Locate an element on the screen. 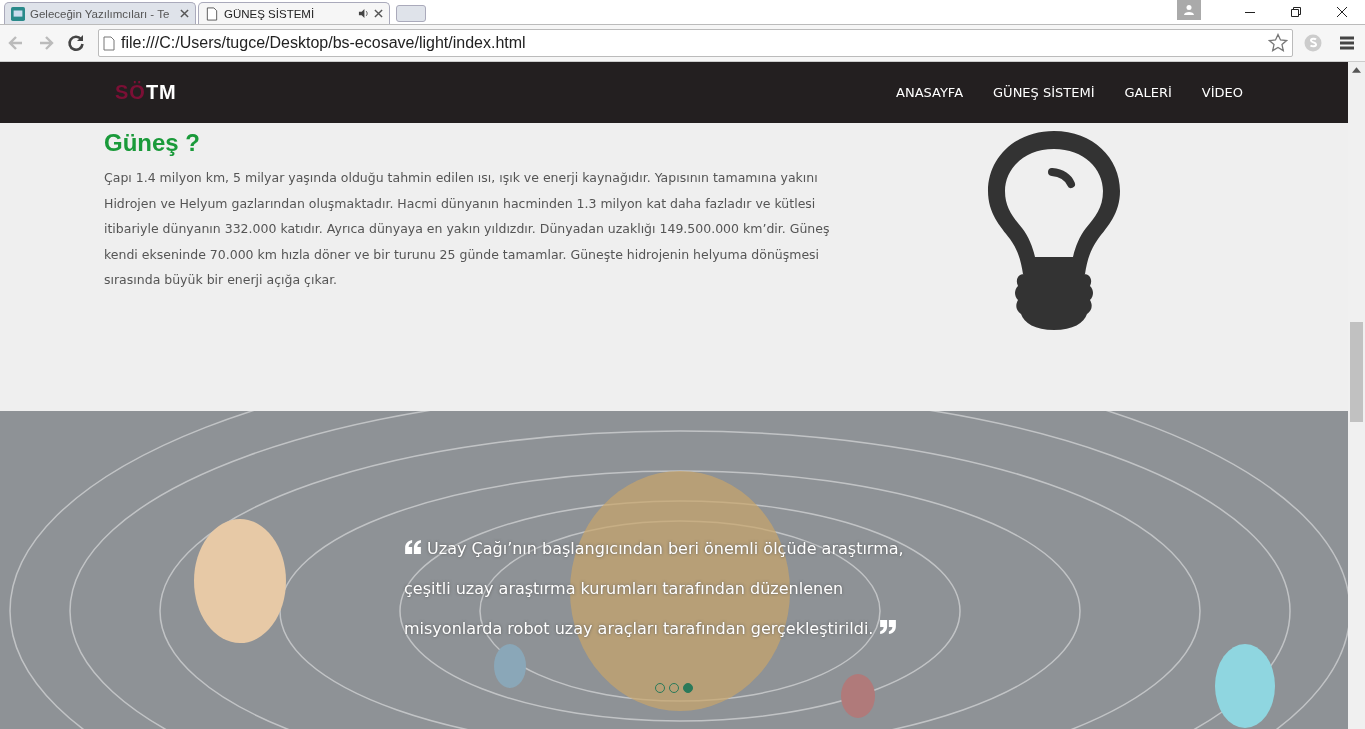 The image size is (1365, 729). person-icon is located at coordinates (1189, 10).